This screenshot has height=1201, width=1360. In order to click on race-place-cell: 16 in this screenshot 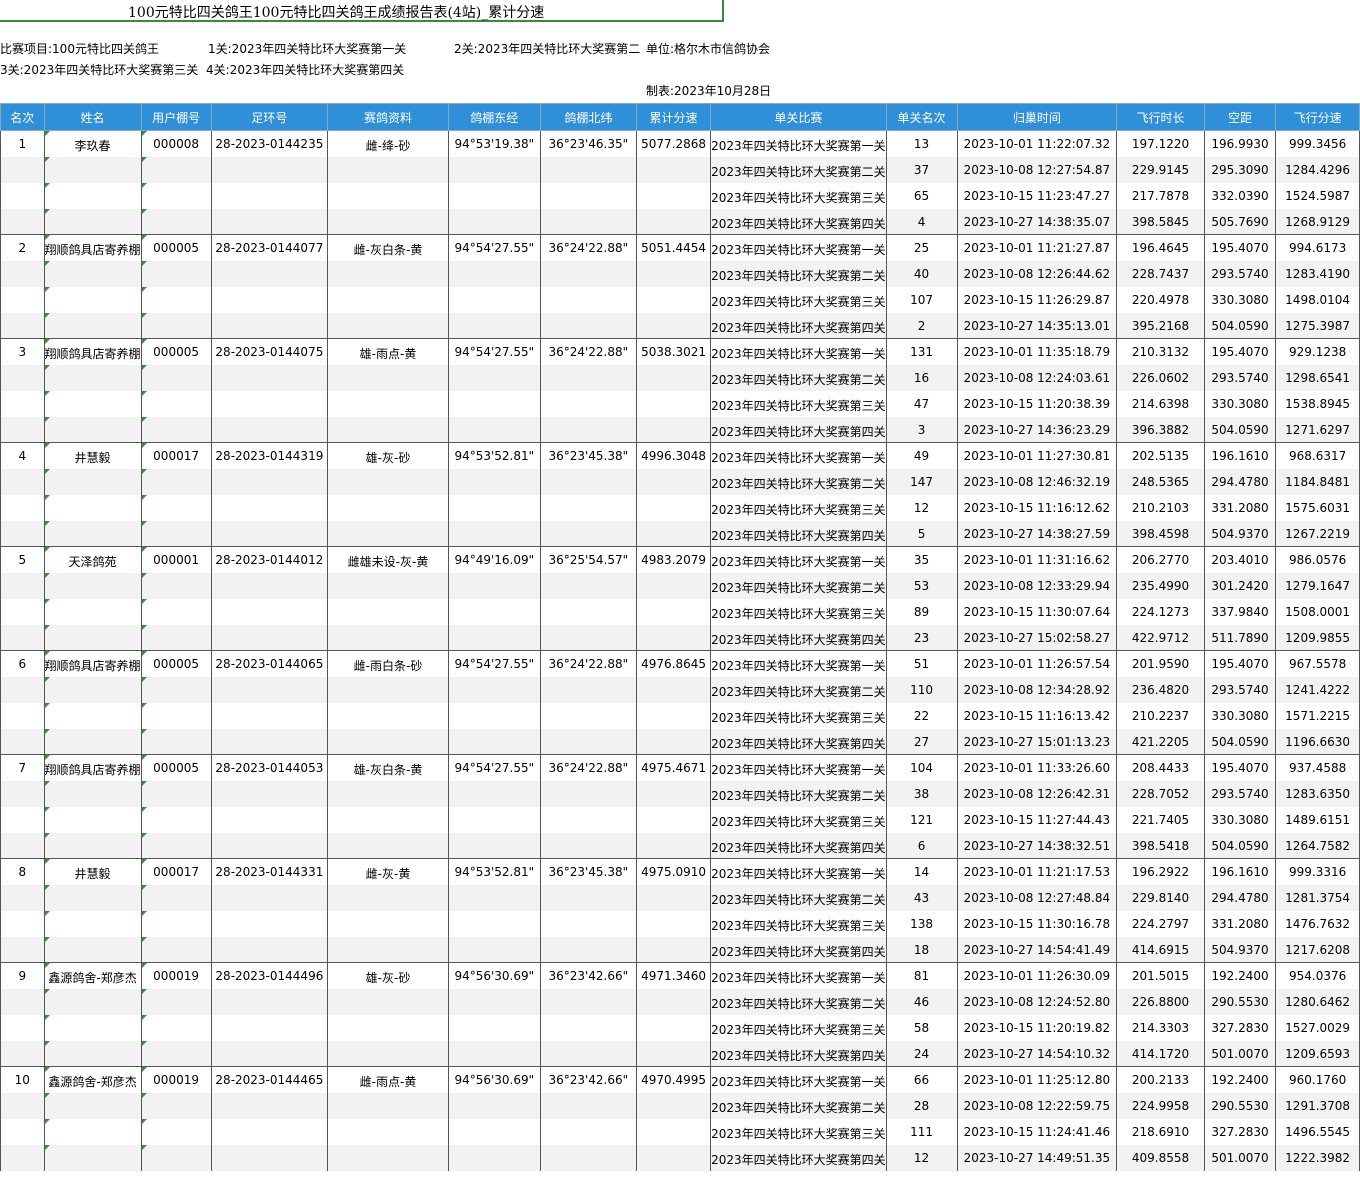, I will do `click(921, 377)`.